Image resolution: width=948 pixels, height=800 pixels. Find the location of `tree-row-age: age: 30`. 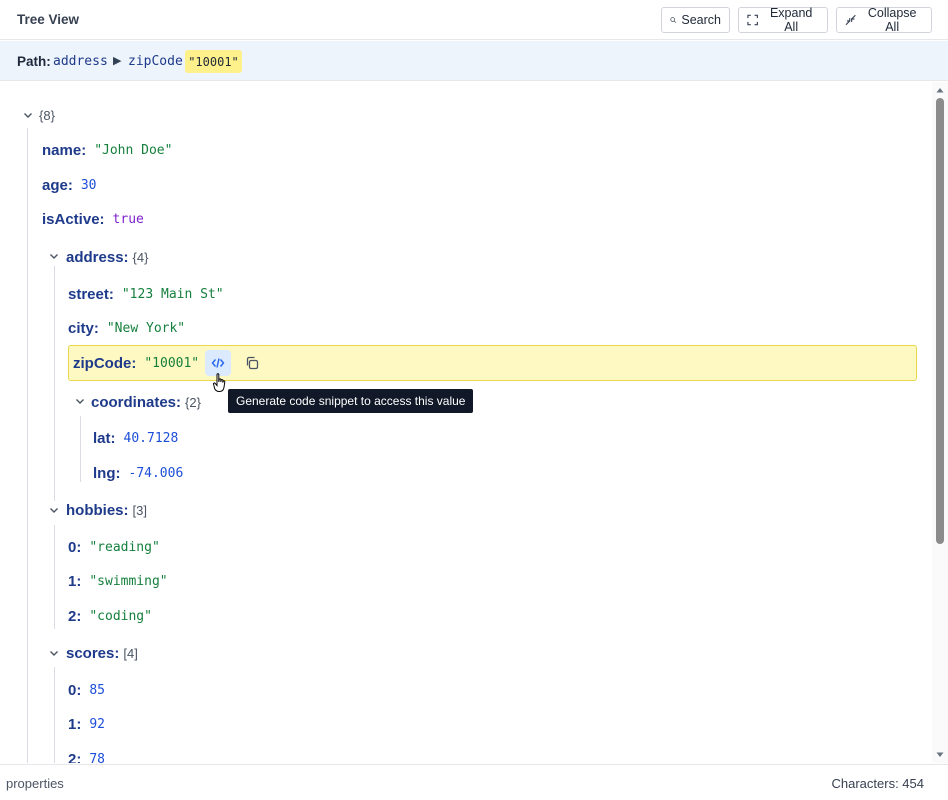

tree-row-age: age: 30 is located at coordinates (69, 185).